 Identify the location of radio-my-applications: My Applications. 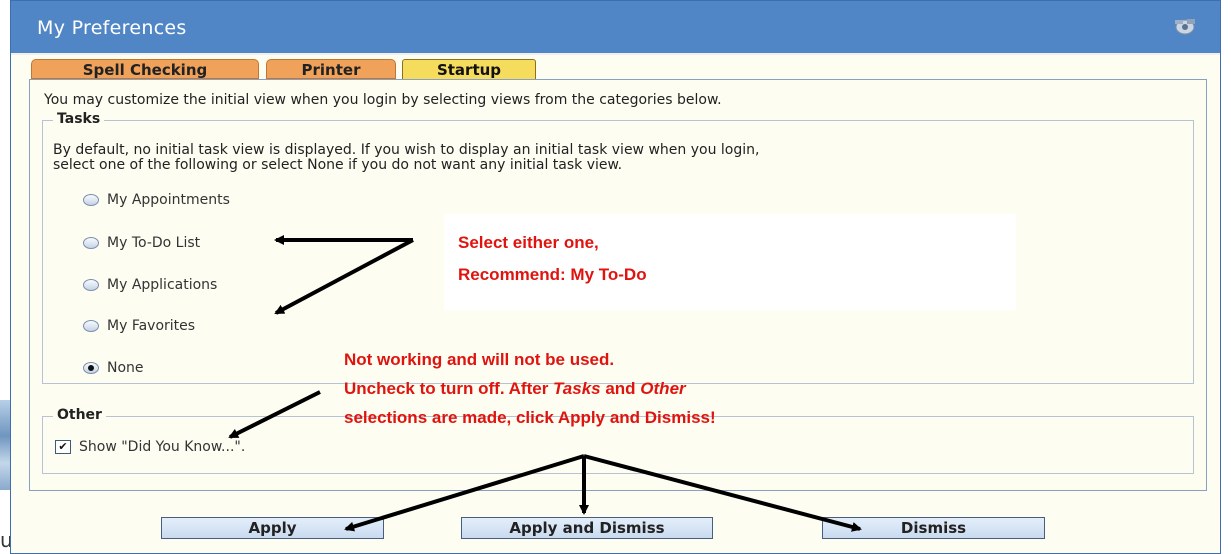
(150, 285).